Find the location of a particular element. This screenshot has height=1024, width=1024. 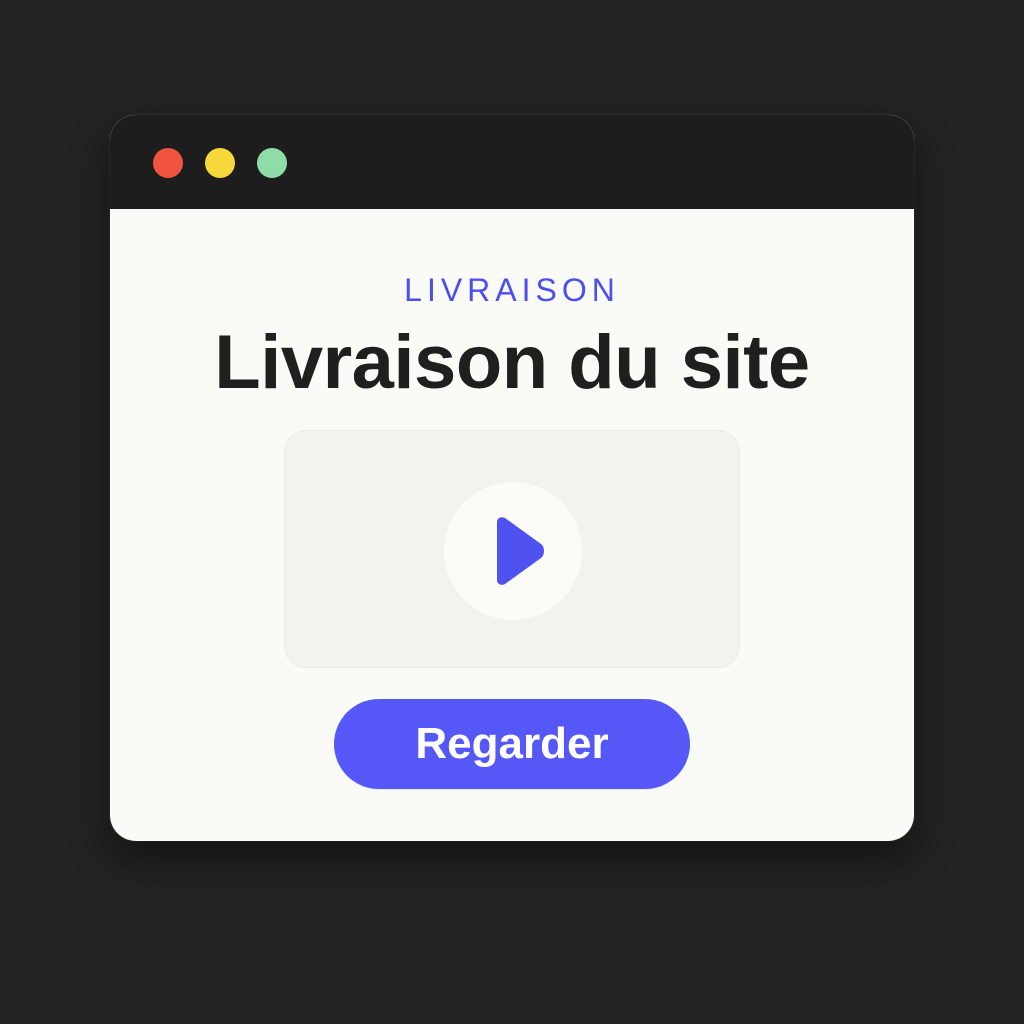

close-window-button is located at coordinates (168, 163).